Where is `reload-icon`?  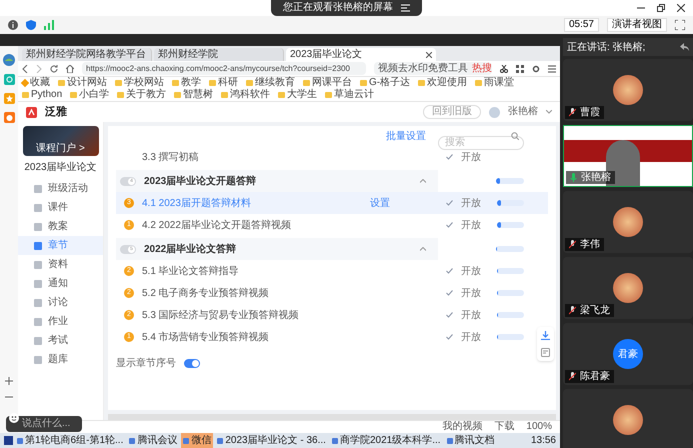
reload-icon is located at coordinates (54, 68).